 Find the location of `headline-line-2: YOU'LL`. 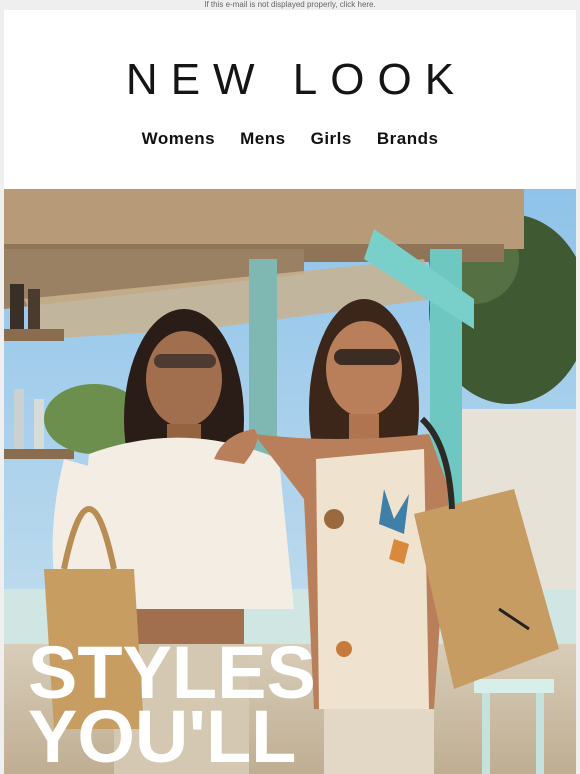

headline-line-2: YOU'LL is located at coordinates (162, 734).